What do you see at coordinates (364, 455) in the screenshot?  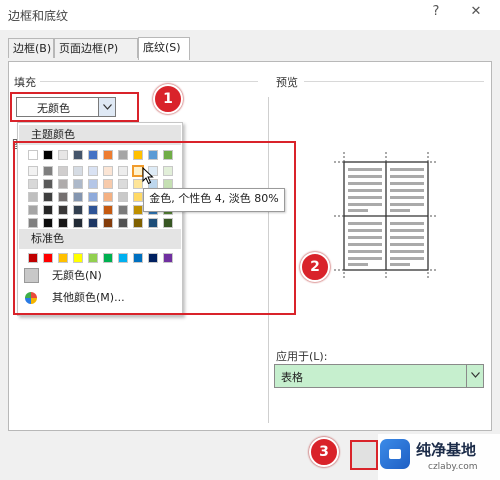 I see `ok-button` at bounding box center [364, 455].